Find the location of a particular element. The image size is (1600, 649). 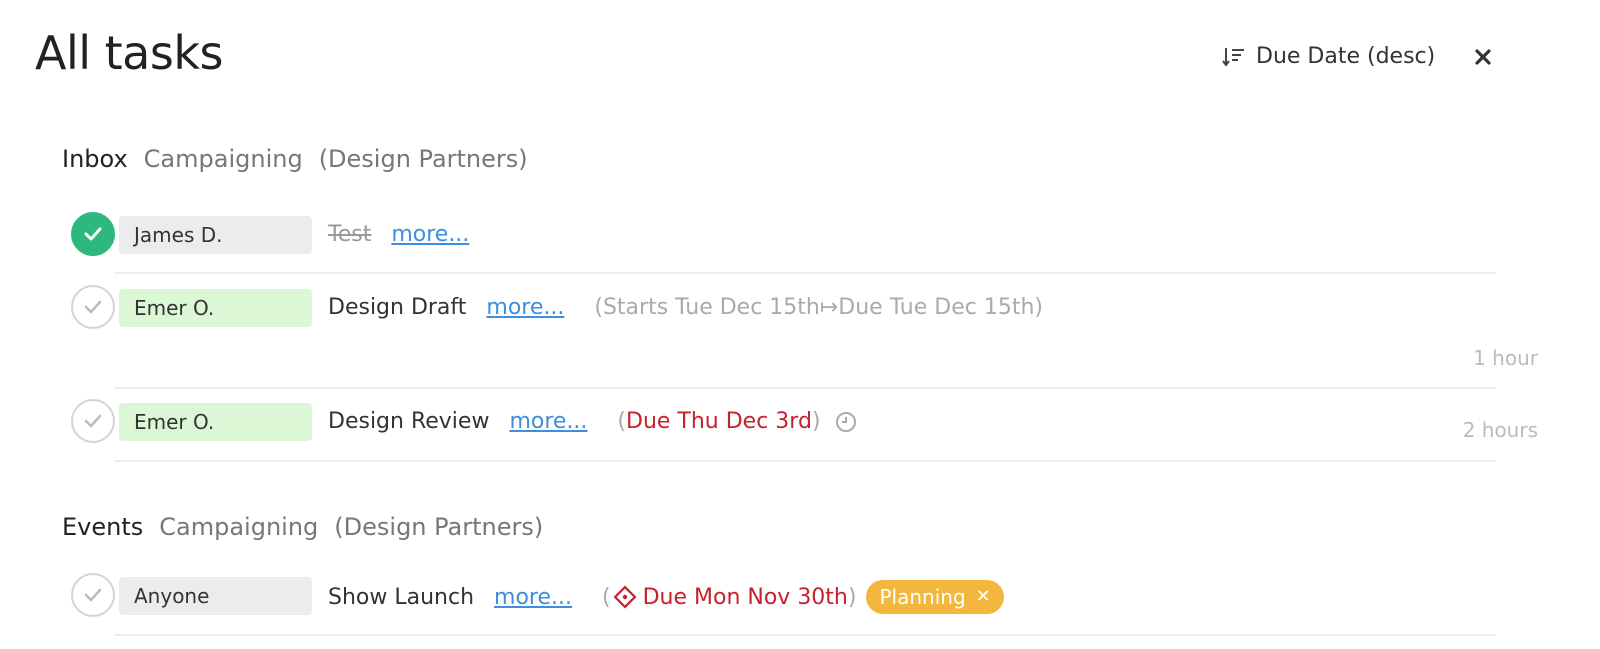

sort-desc-icon is located at coordinates (1235, 57).